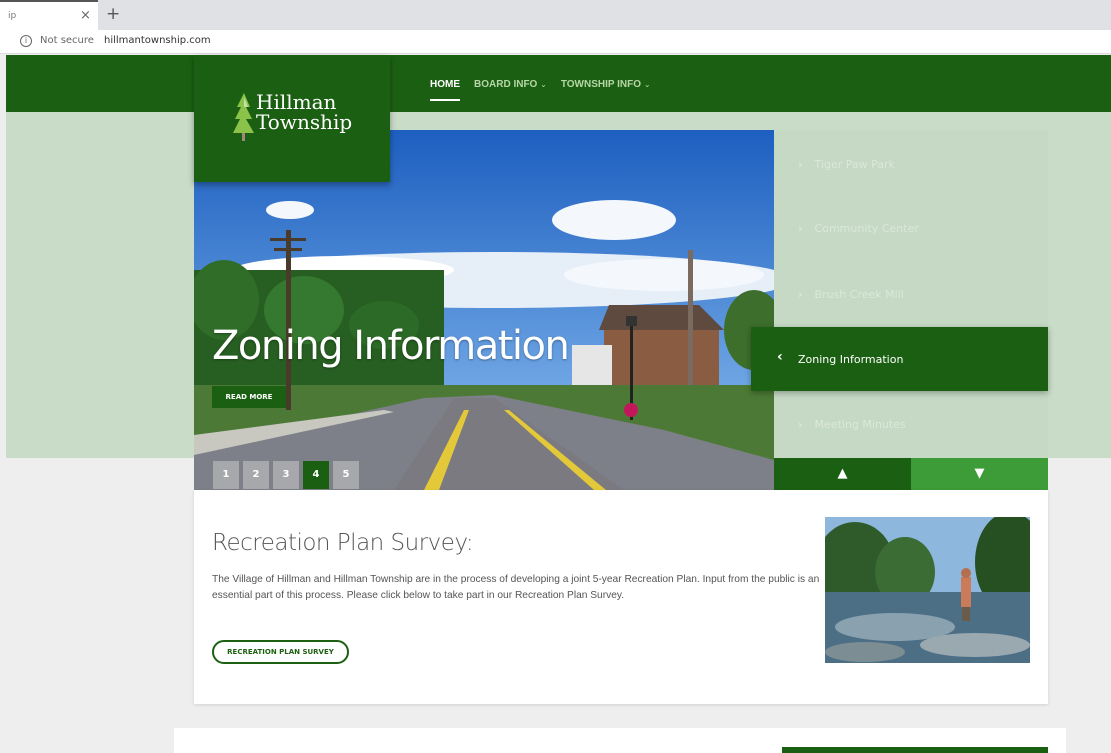  I want to click on site-logo: Hillman Township, so click(292, 118).